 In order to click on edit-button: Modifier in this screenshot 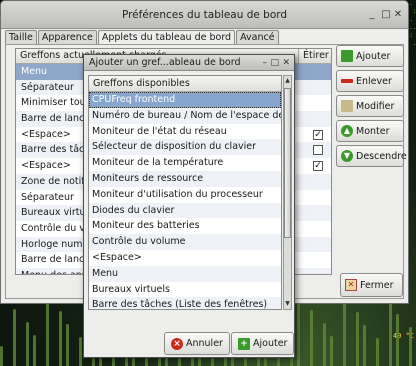, I will do `click(370, 106)`.